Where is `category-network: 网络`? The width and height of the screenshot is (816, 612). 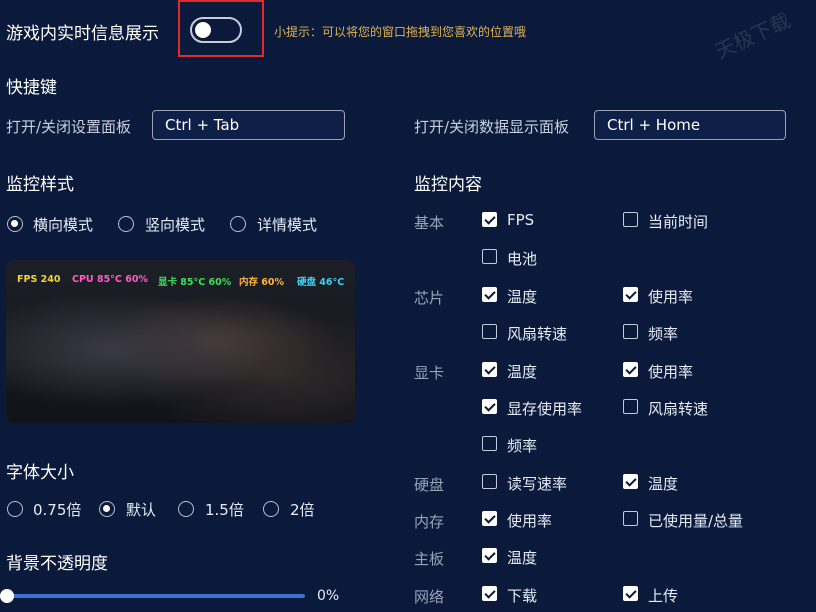 category-network: 网络 is located at coordinates (429, 597).